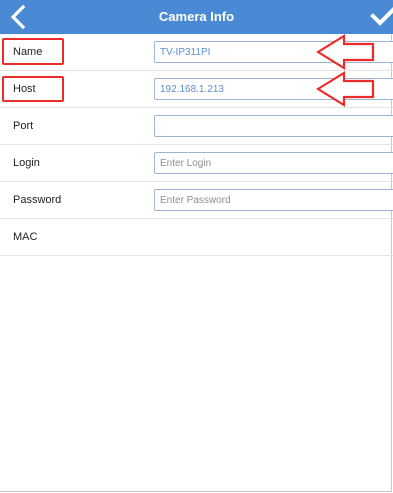  I want to click on port-row: Port, so click(196, 126).